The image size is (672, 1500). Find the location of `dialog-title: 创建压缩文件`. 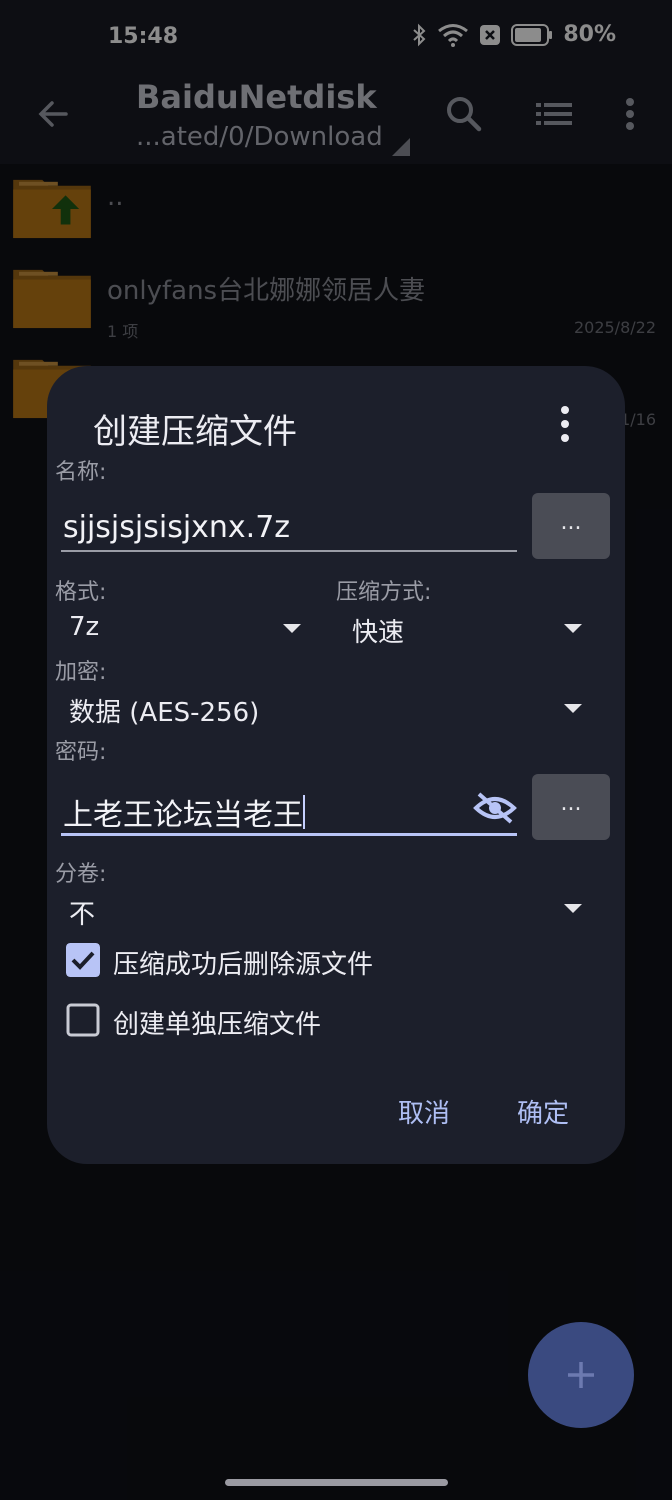

dialog-title: 创建压缩文件 is located at coordinates (195, 432).